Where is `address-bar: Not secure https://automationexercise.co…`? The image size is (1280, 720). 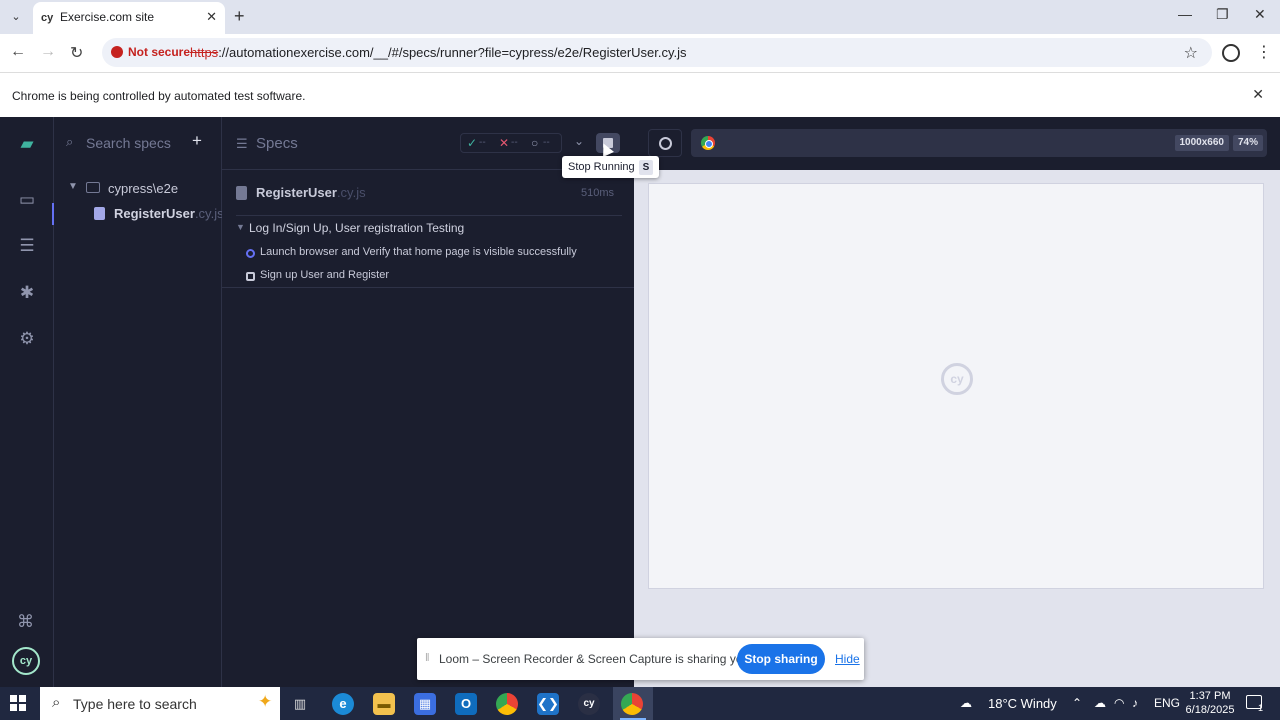 address-bar: Not secure https://automationexercise.co… is located at coordinates (657, 52).